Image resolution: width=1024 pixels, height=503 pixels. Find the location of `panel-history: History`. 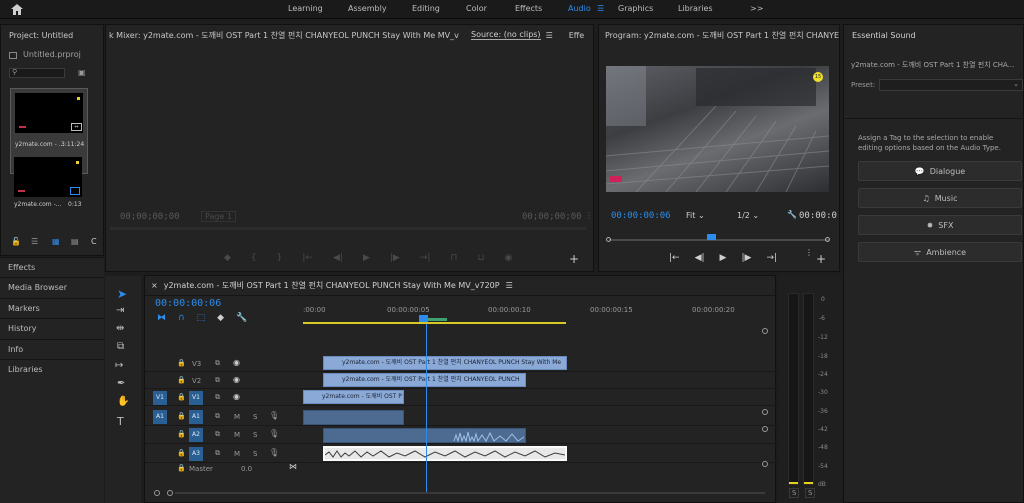

panel-history: History is located at coordinates (52, 328).